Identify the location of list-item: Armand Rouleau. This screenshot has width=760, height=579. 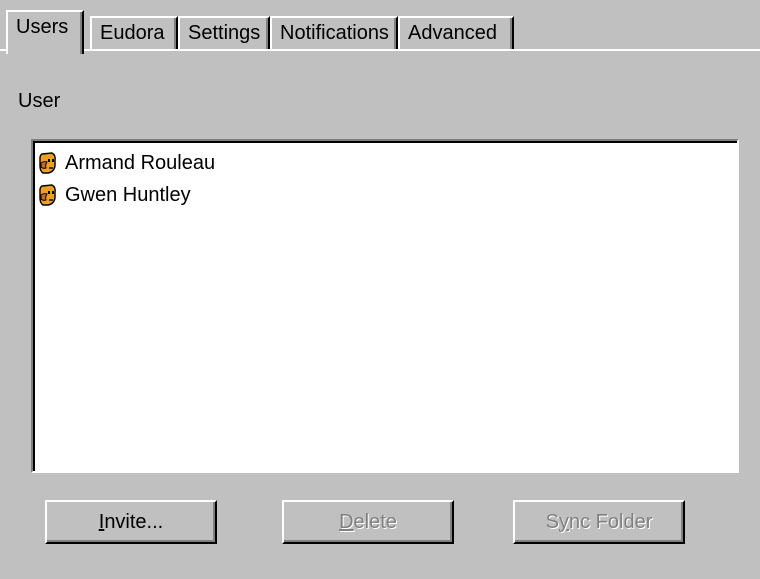
(388, 163).